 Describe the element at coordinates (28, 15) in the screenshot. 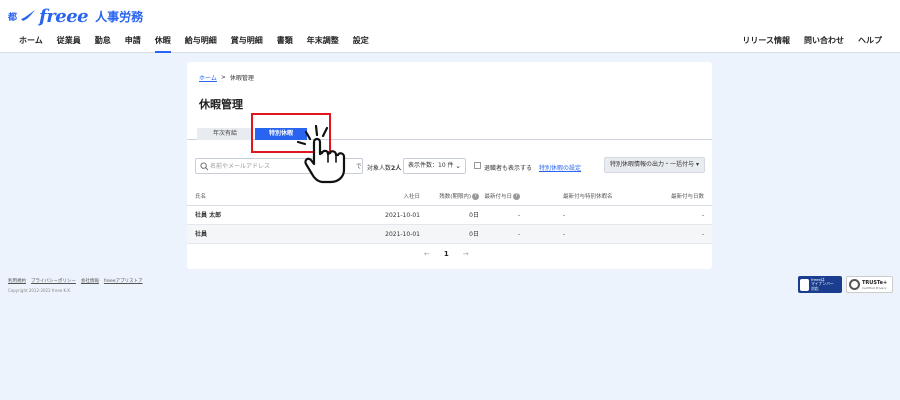

I see `bird-icon` at that location.